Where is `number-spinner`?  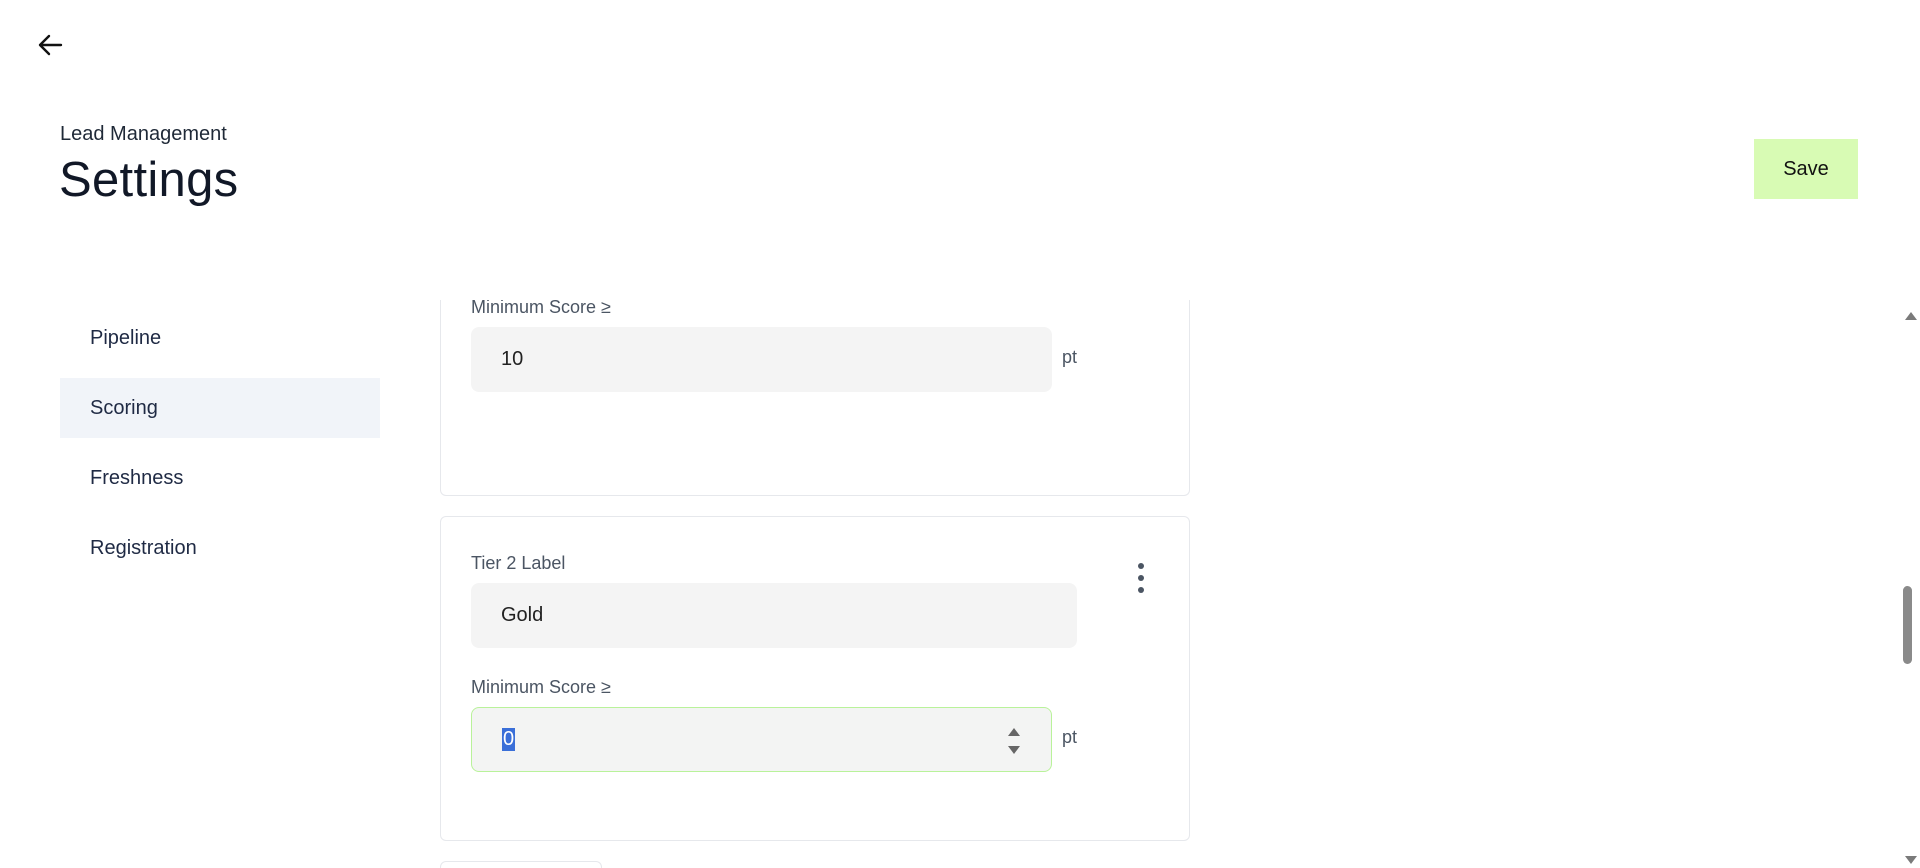
number-spinner is located at coordinates (1014, 741).